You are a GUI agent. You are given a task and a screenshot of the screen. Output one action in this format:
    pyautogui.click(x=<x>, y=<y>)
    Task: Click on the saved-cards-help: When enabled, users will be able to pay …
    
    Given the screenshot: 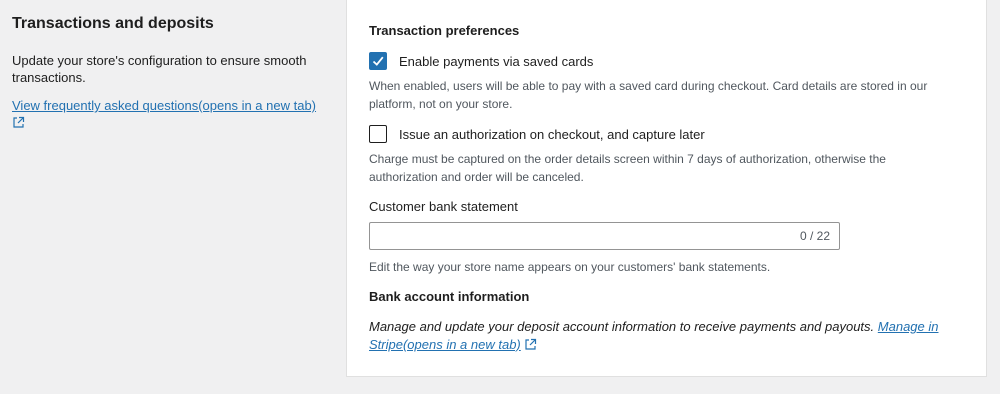 What is the action you would take?
    pyautogui.click(x=648, y=95)
    